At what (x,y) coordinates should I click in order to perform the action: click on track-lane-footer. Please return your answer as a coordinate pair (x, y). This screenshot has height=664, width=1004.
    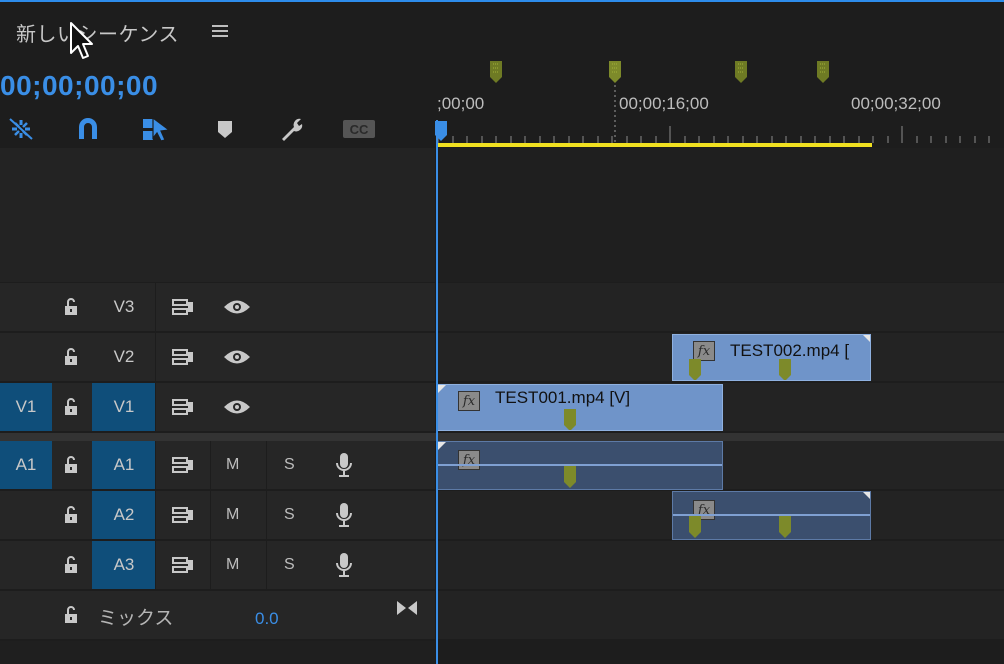
    Looking at the image, I should click on (720, 652).